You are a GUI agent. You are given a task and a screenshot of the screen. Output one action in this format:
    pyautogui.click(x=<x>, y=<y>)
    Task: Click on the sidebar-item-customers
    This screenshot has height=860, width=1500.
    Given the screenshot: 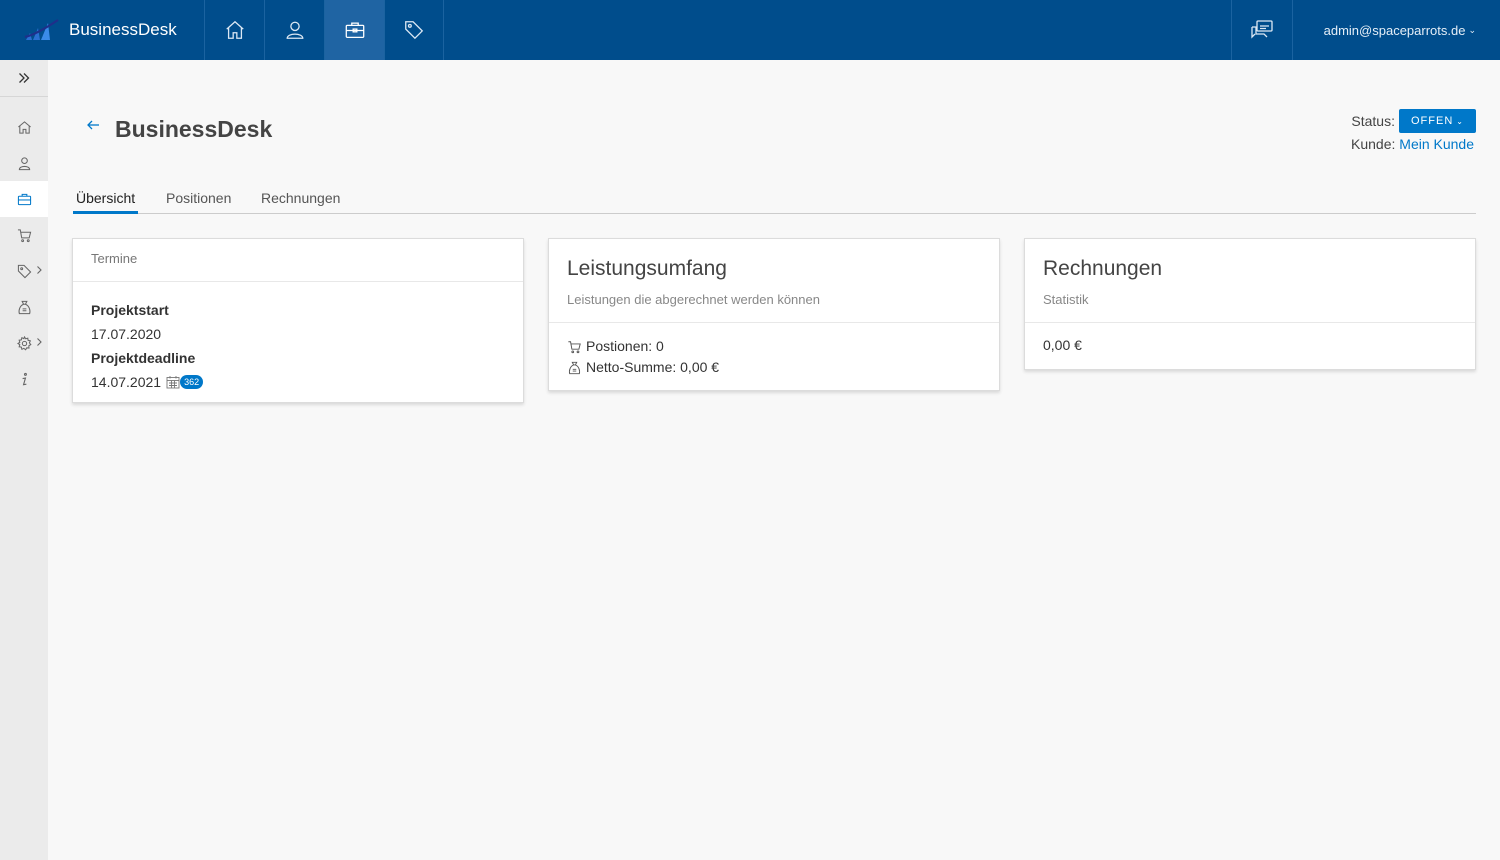 What is the action you would take?
    pyautogui.click(x=24, y=163)
    